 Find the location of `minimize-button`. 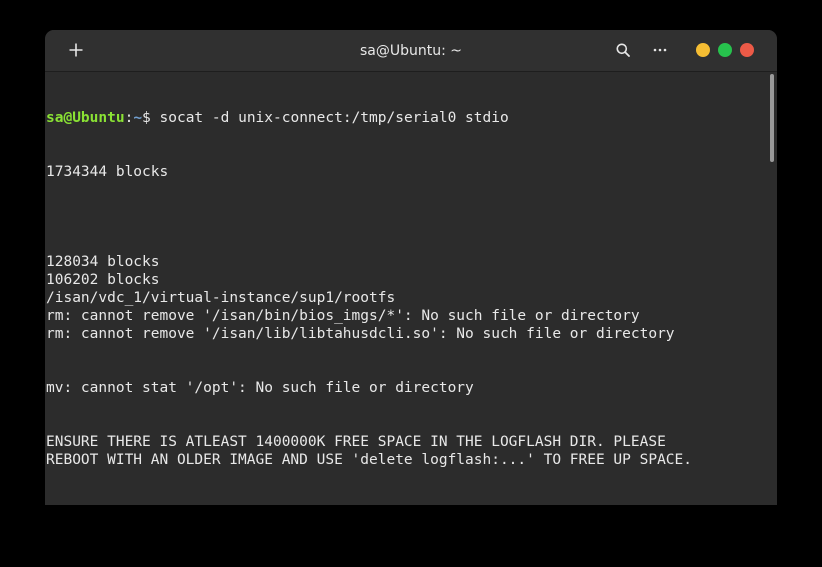

minimize-button is located at coordinates (703, 50).